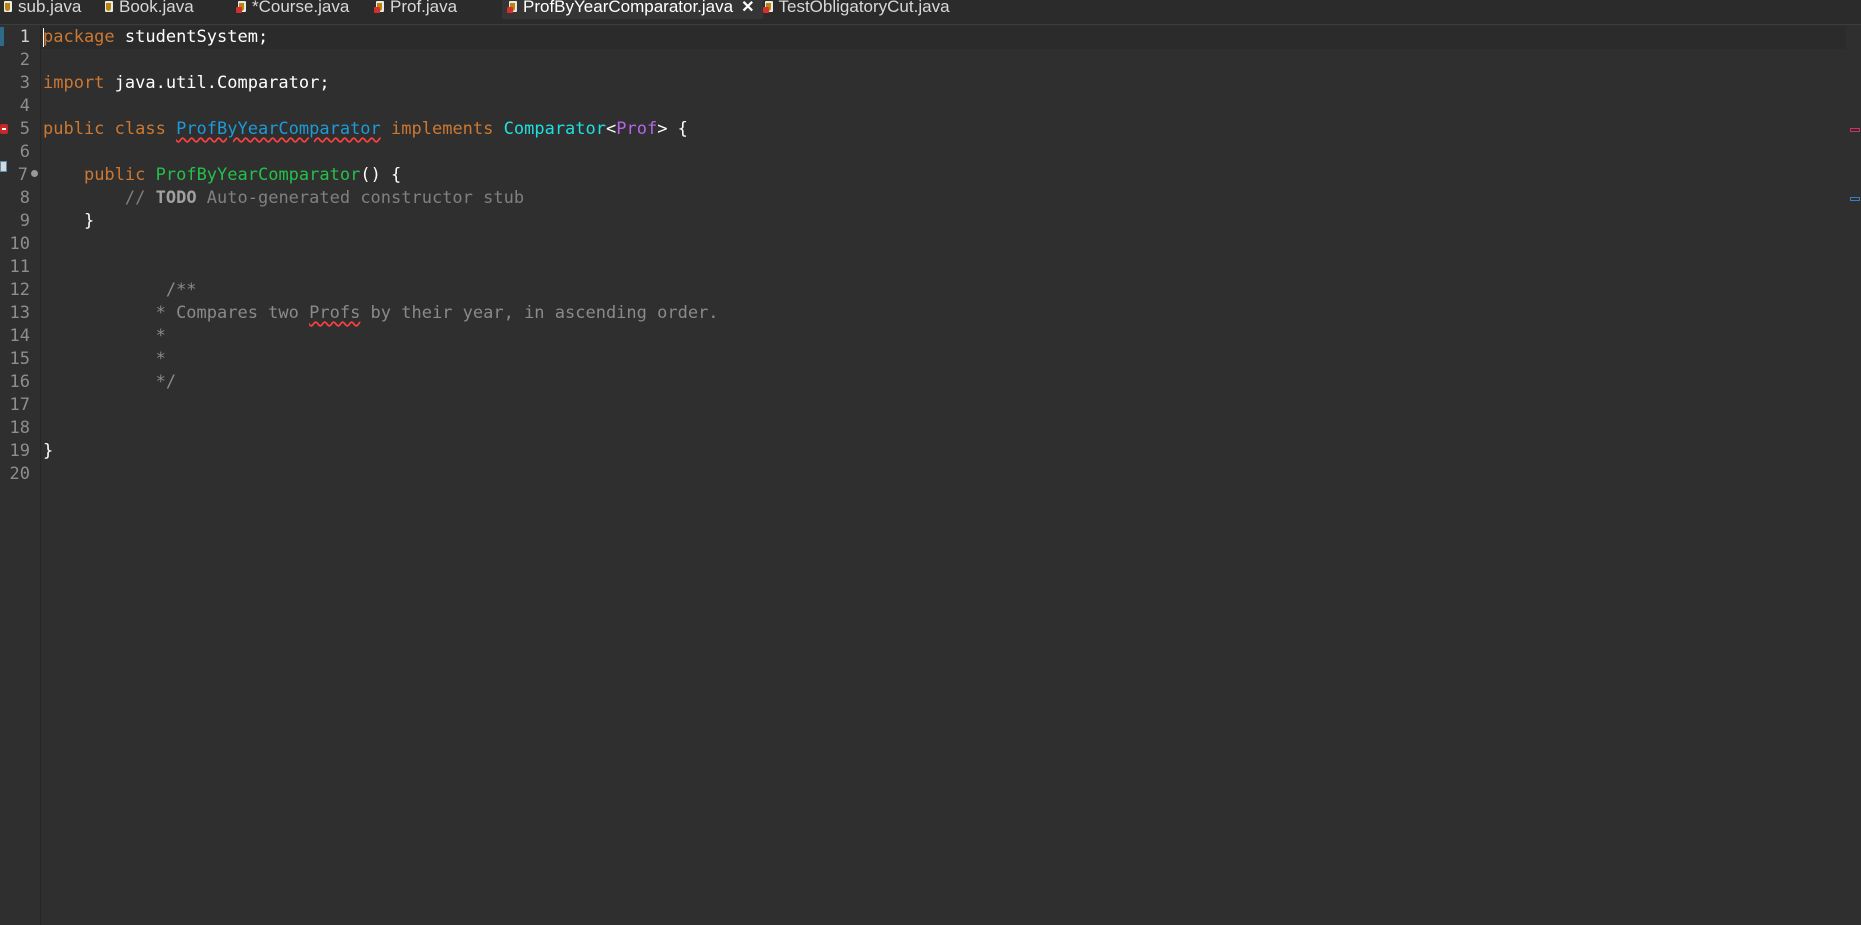 This screenshot has height=925, width=1861. What do you see at coordinates (89, 221) in the screenshot?
I see `code-line-9: }` at bounding box center [89, 221].